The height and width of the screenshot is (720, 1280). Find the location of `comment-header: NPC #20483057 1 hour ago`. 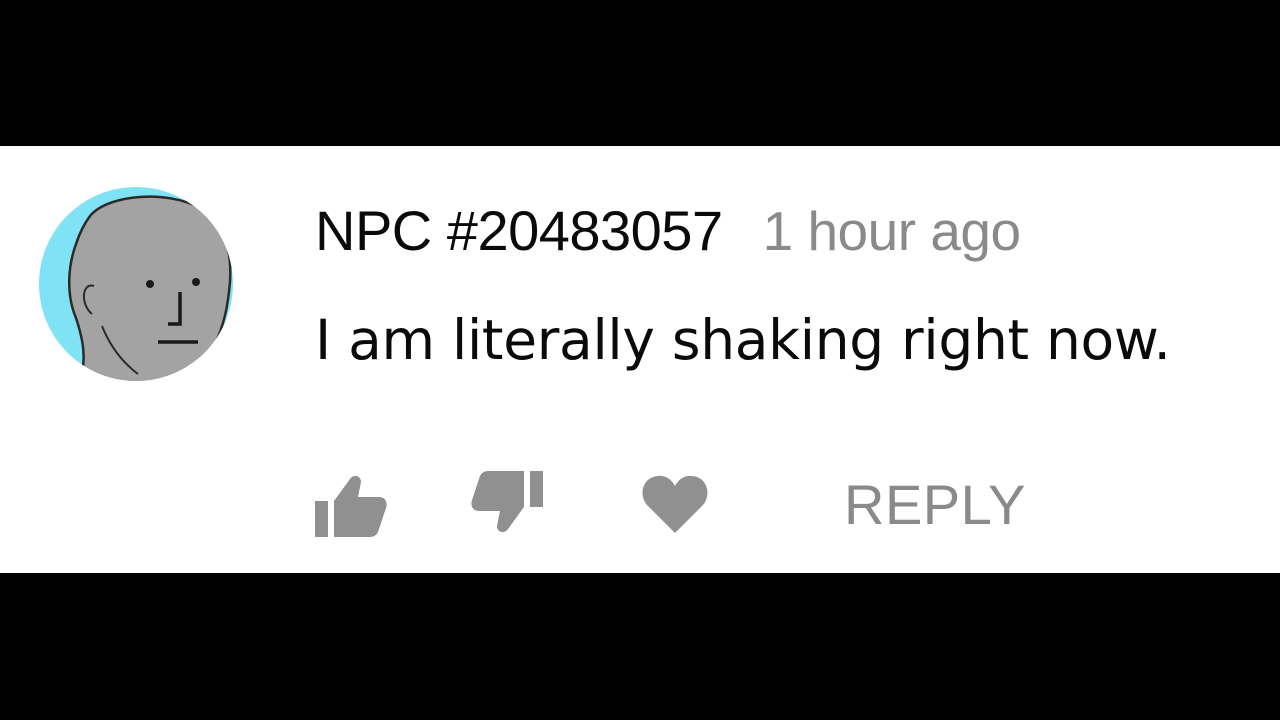

comment-header: NPC #20483057 1 hour ago is located at coordinates (668, 233).